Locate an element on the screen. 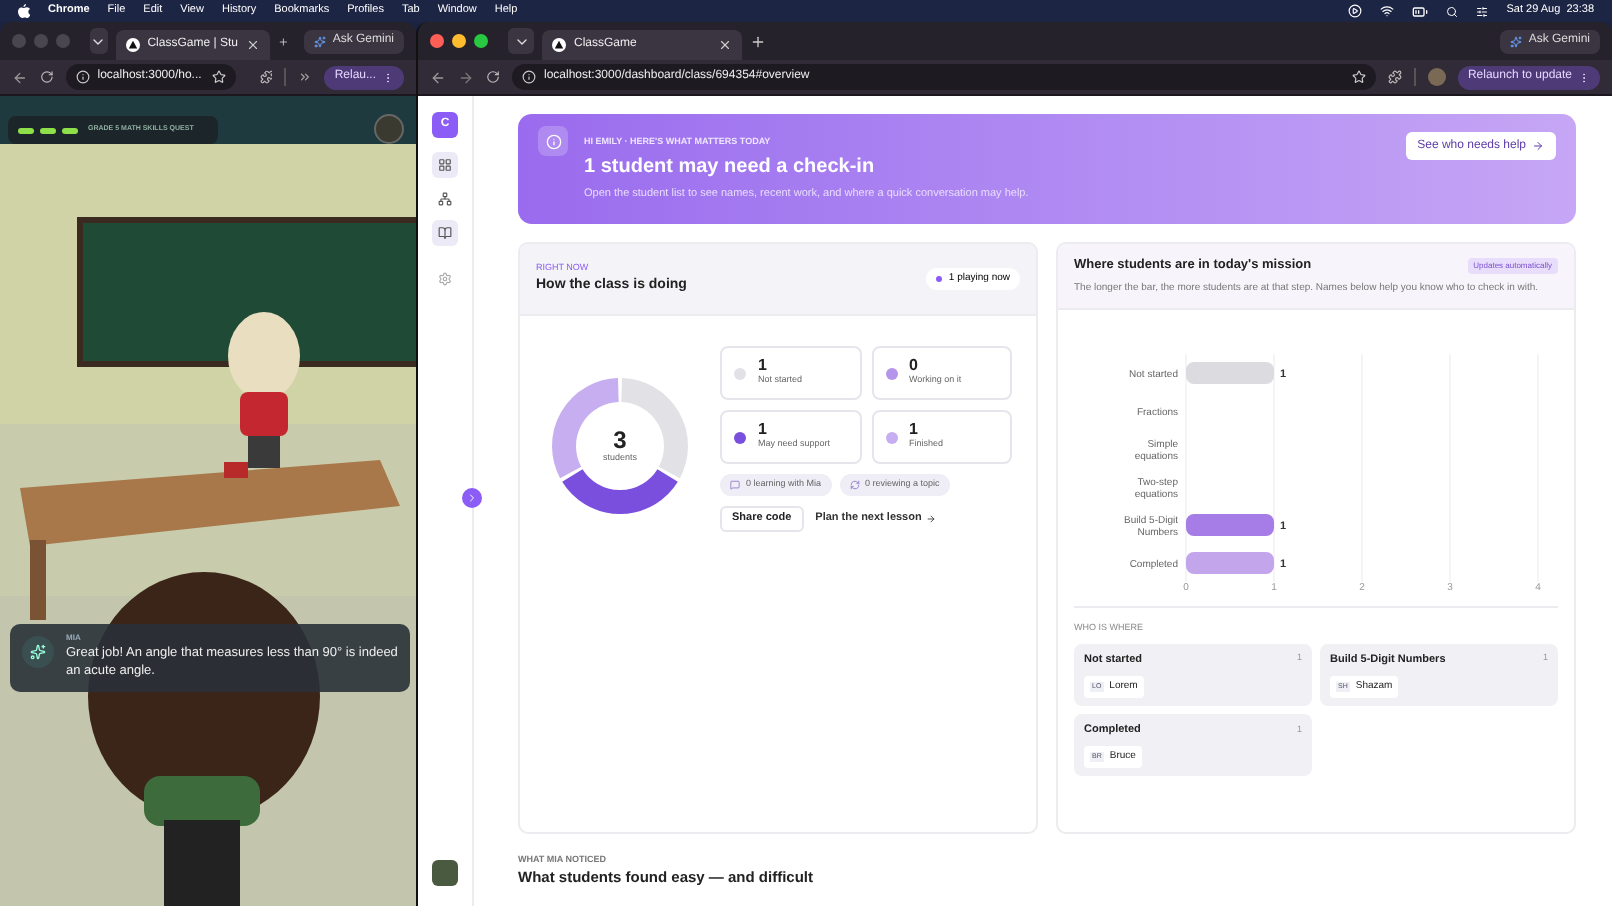 This screenshot has width=1612, height=906. network-icon is located at coordinates (445, 199).